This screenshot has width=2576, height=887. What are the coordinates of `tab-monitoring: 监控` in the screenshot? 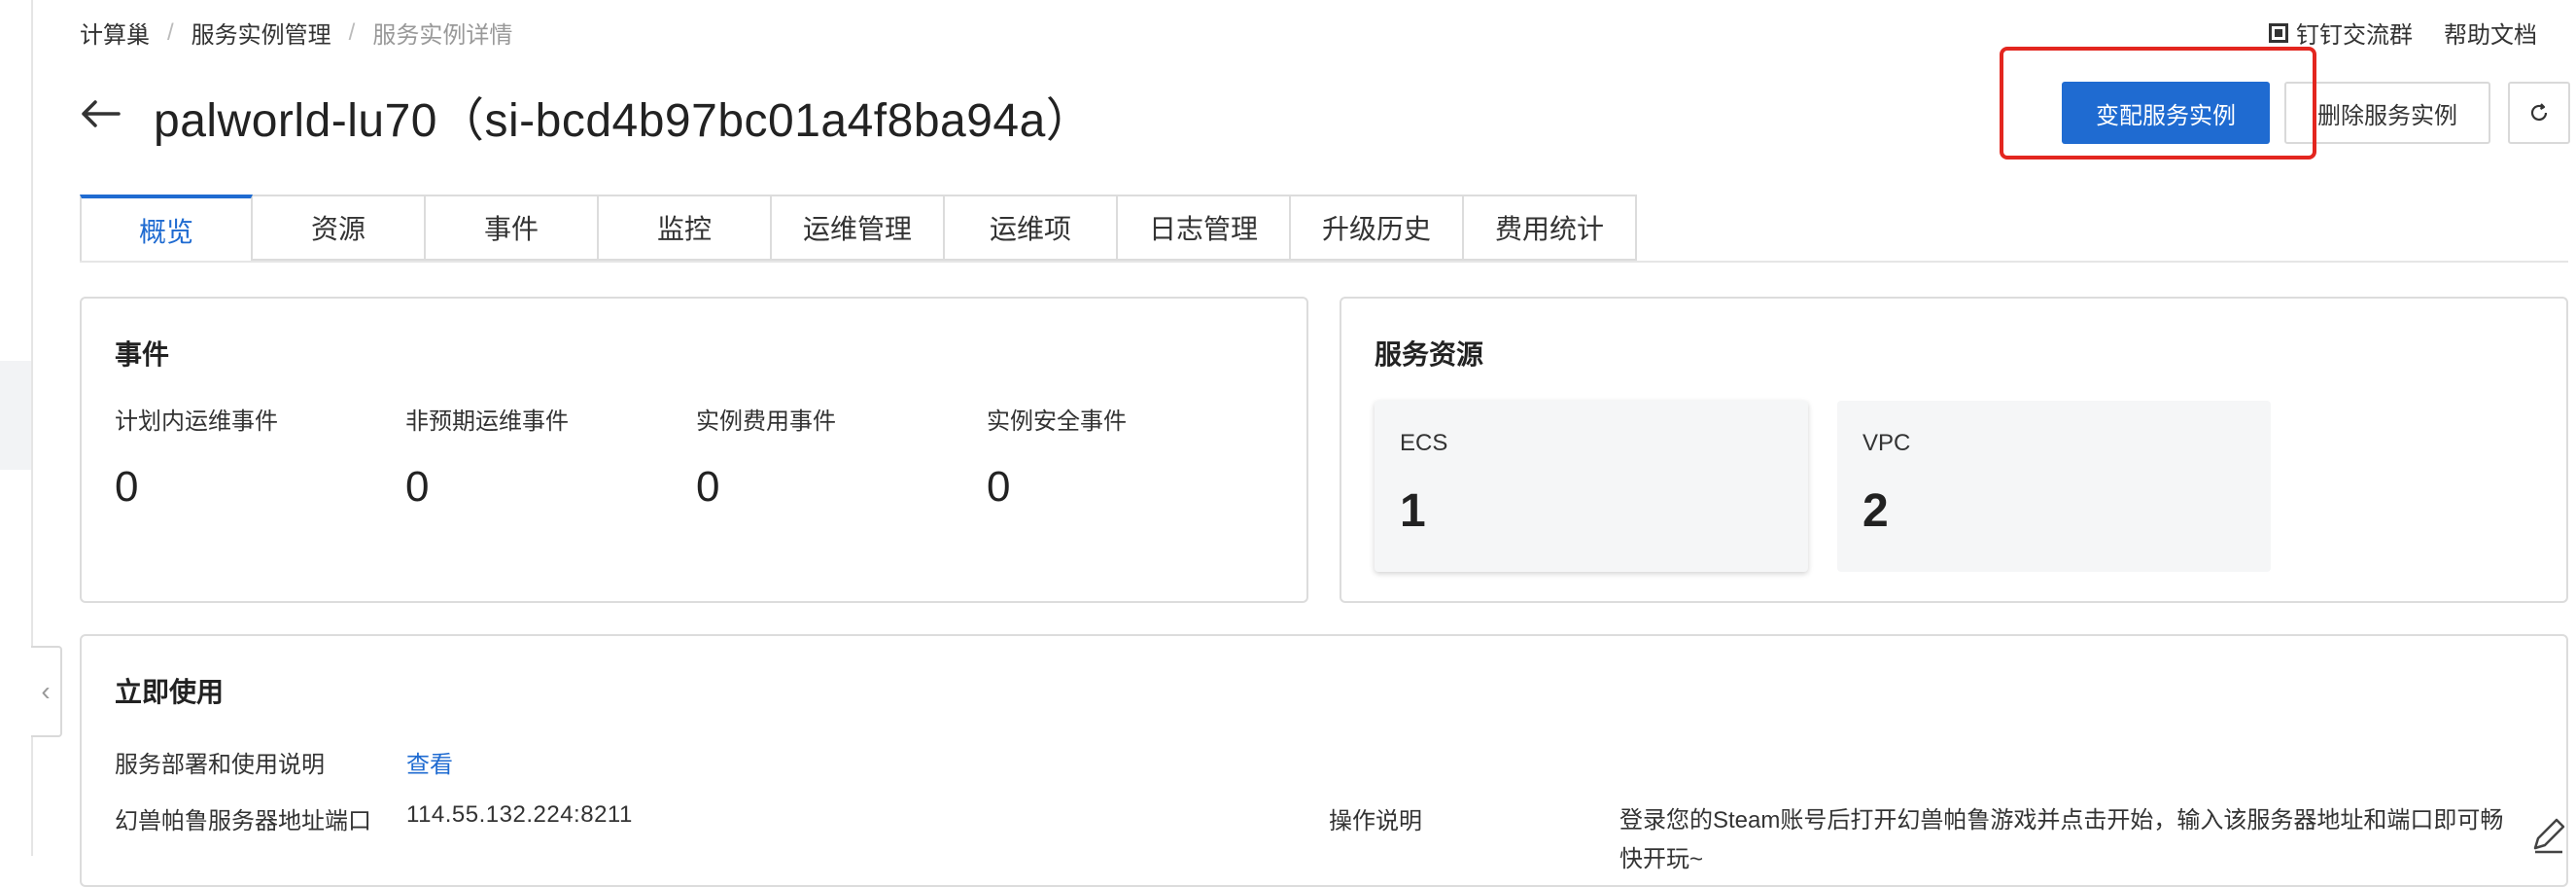 It's located at (686, 228).